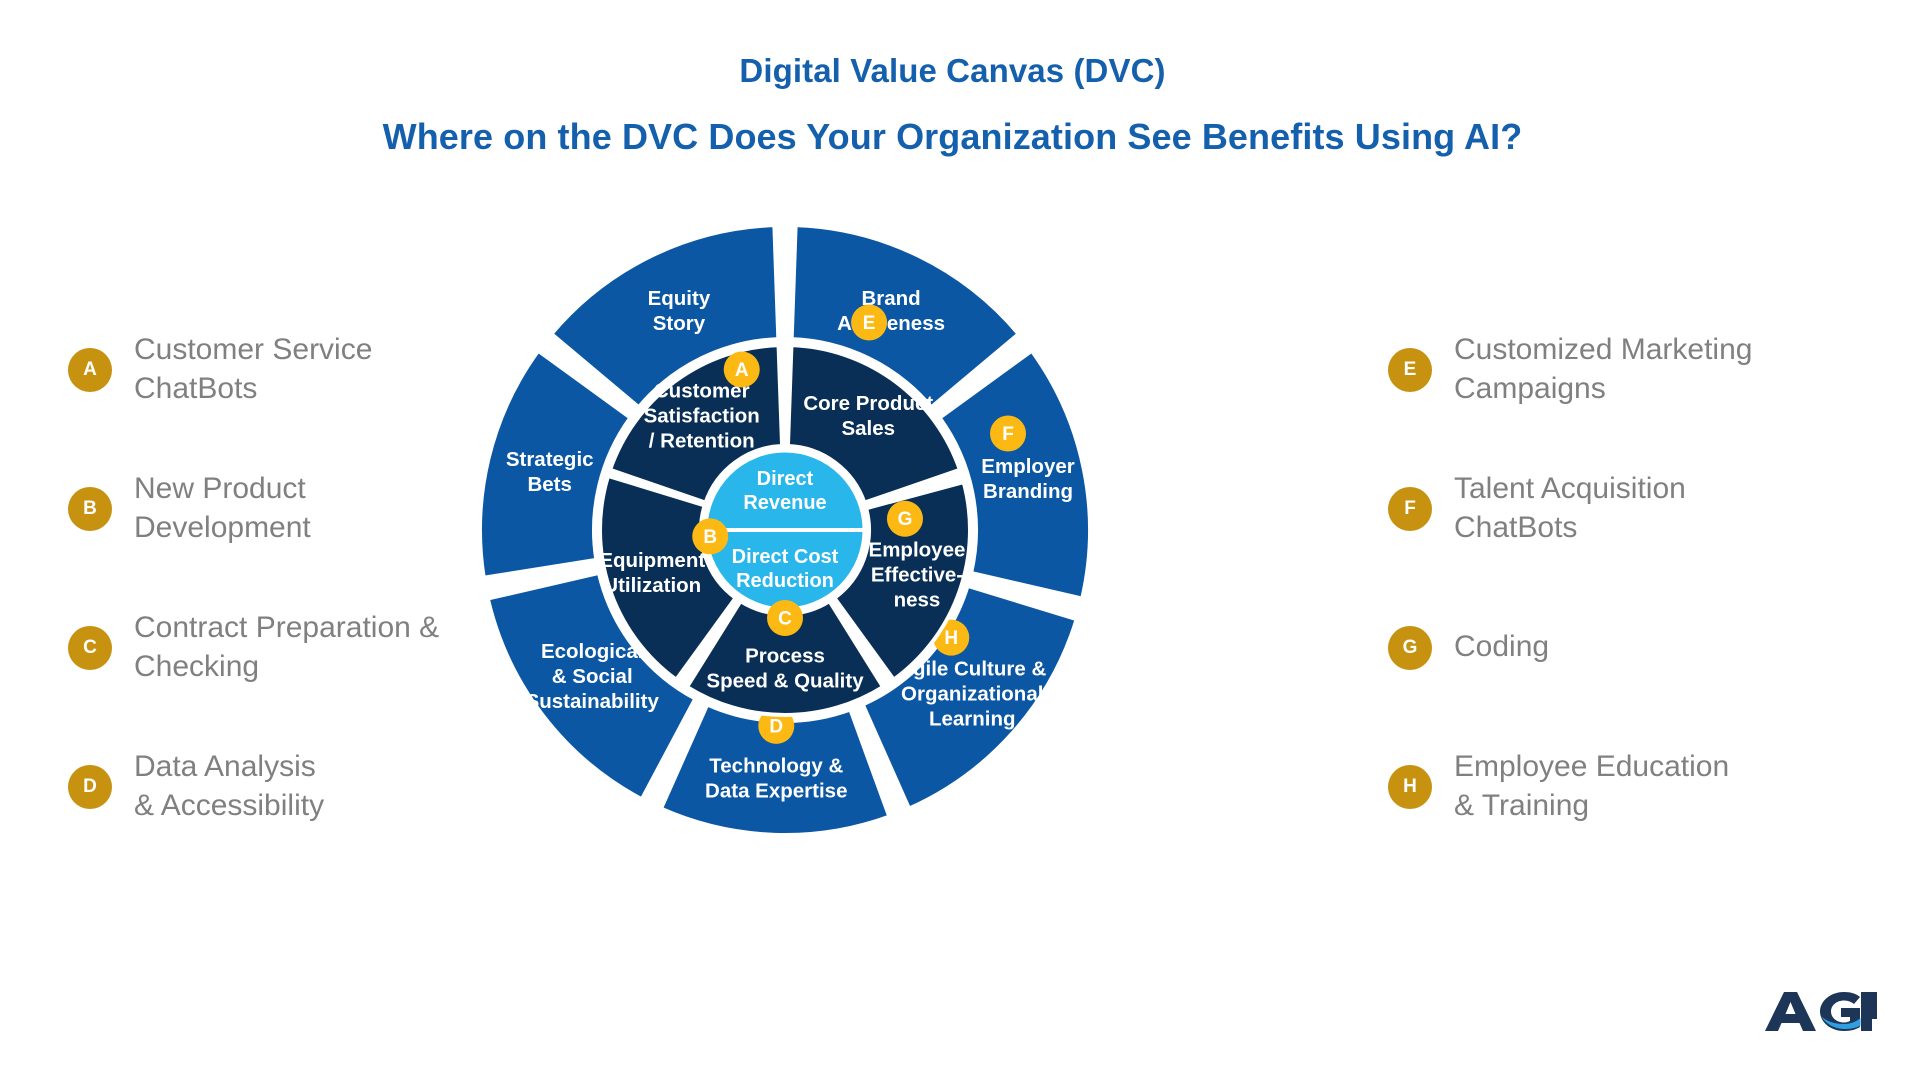 The image size is (1905, 1065). I want to click on page-title: Digital Value Canvas (DVC), so click(952, 70).